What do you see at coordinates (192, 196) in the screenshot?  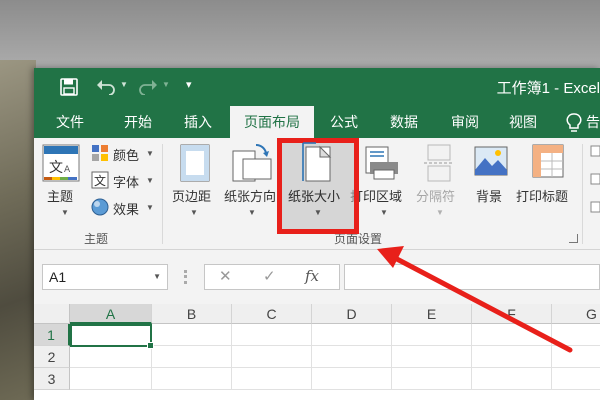 I see `margins-label: 页边距` at bounding box center [192, 196].